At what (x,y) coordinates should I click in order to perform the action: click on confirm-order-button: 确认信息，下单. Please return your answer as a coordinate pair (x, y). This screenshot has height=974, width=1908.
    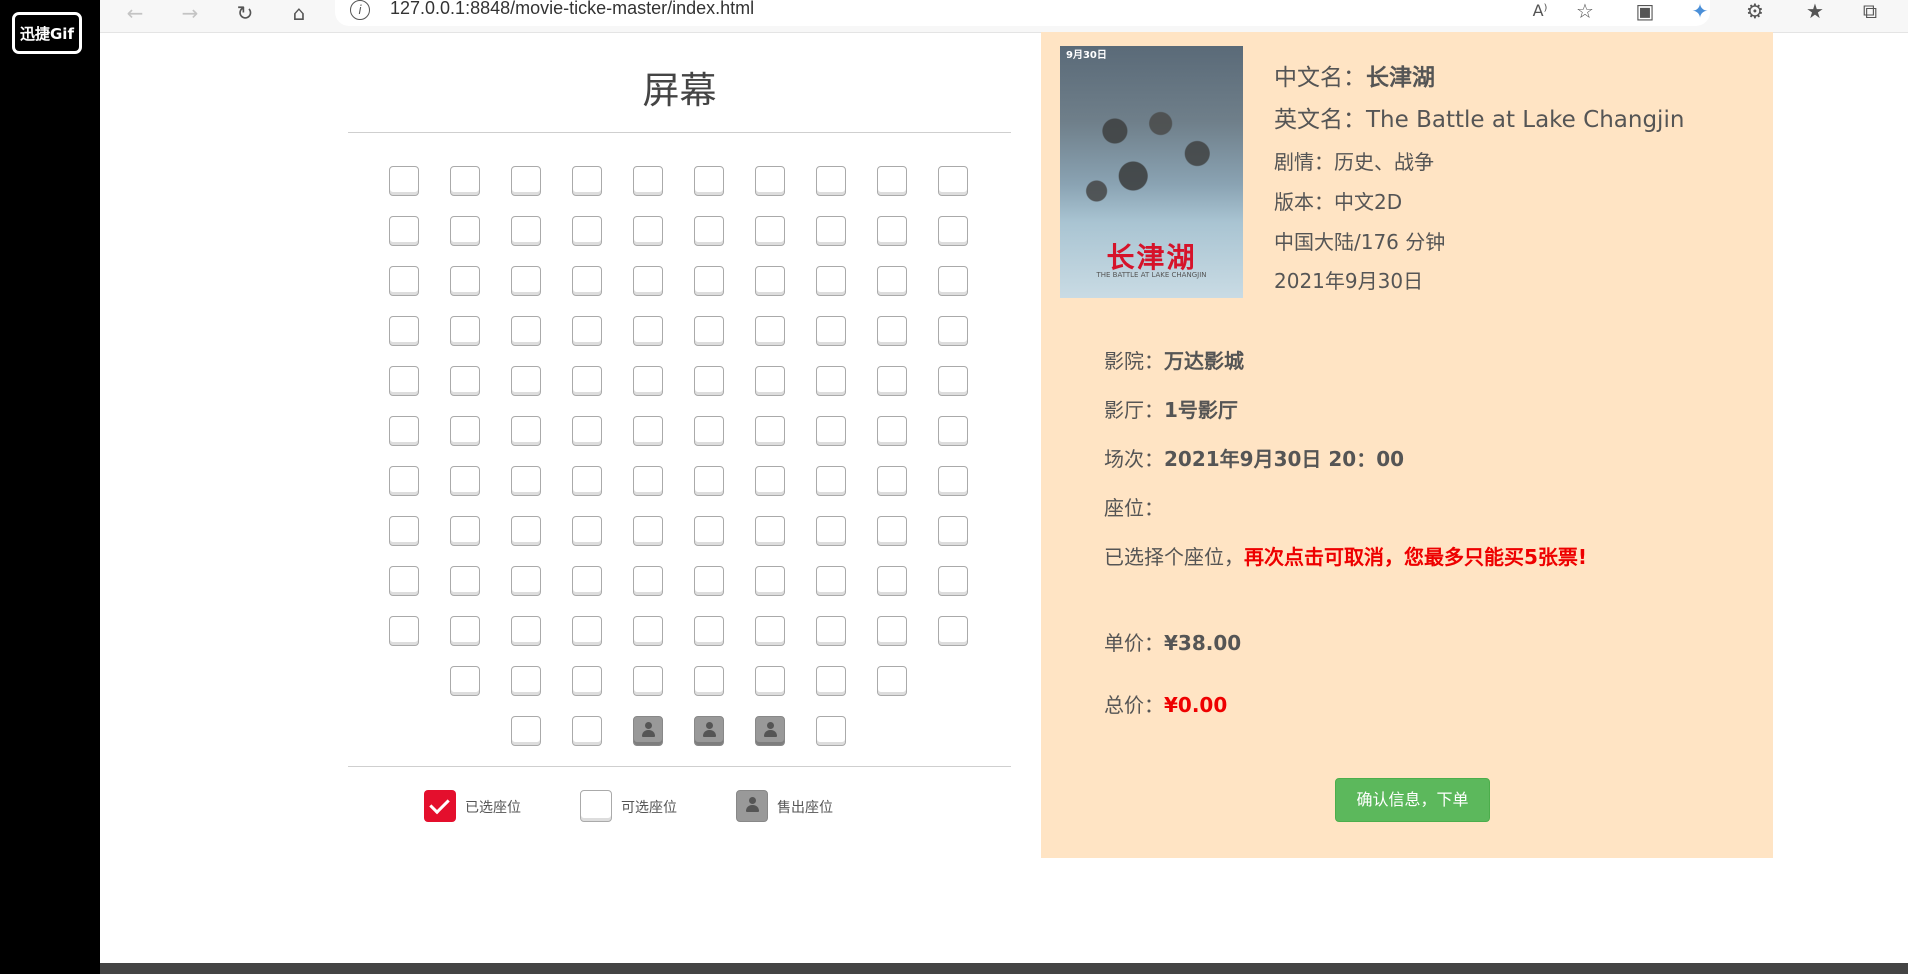
    Looking at the image, I should click on (1412, 800).